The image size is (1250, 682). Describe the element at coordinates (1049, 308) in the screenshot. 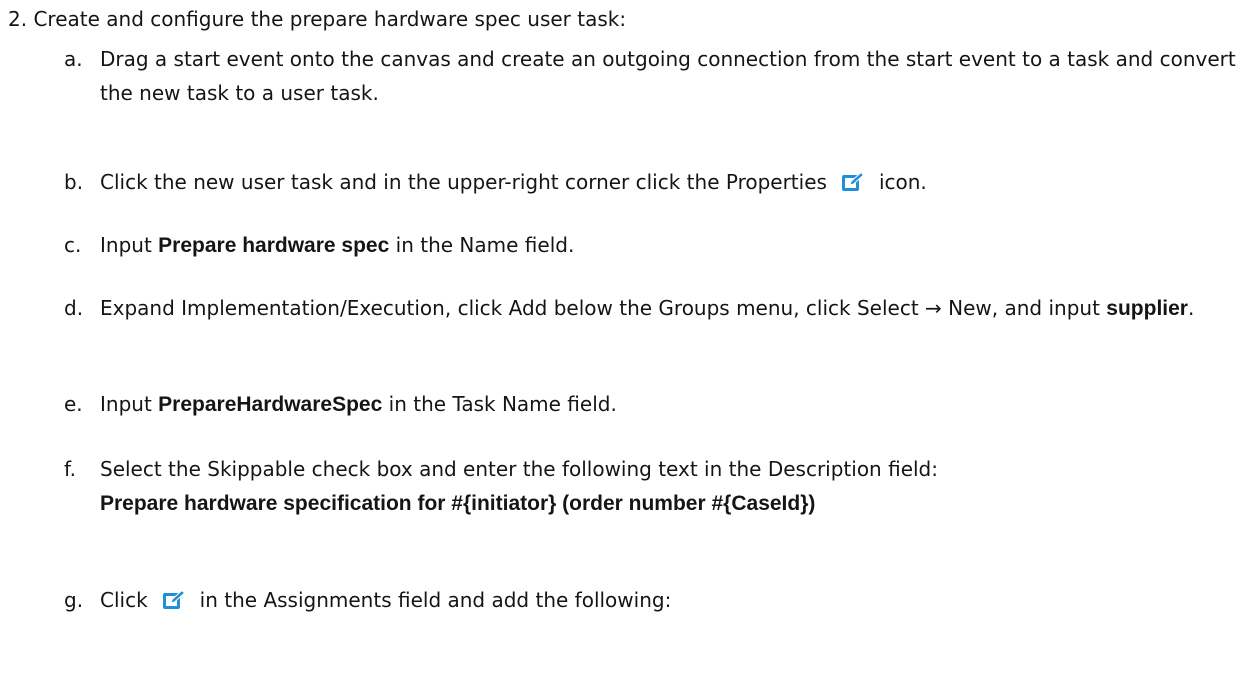

I see `substep-text-mid: , and input` at that location.